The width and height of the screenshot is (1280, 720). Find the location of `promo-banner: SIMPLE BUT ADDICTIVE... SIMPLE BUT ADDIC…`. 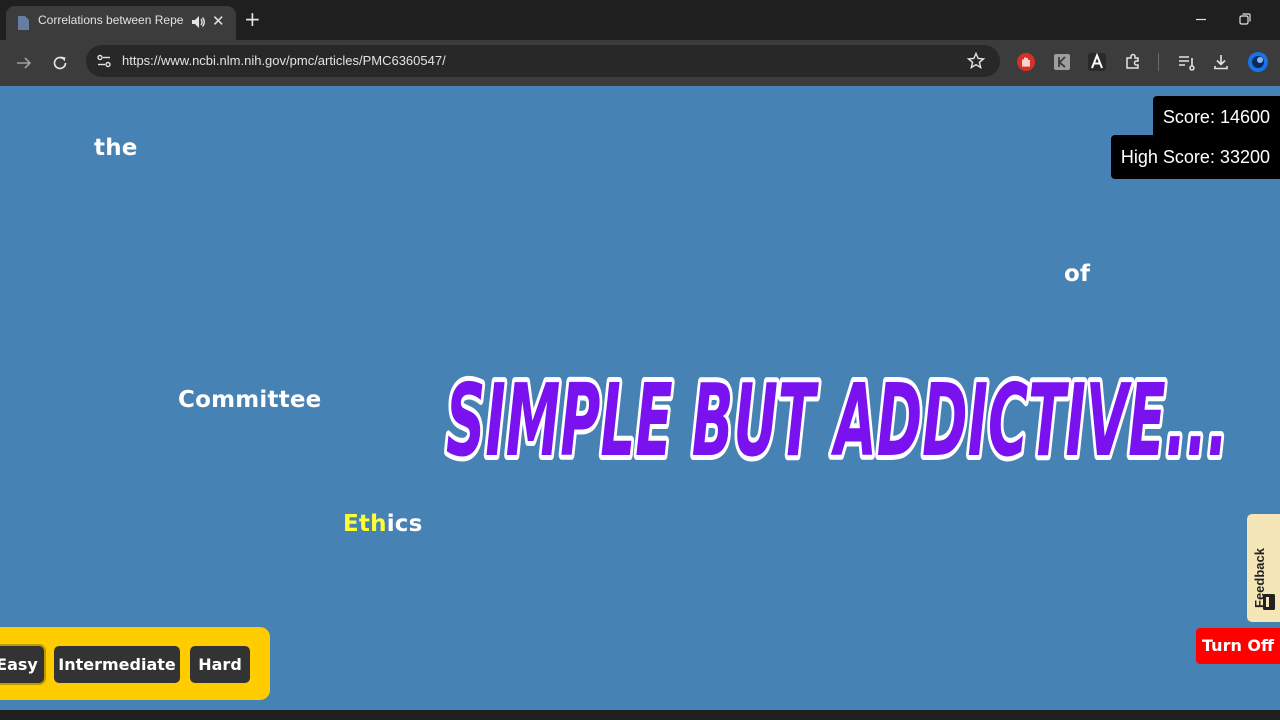

promo-banner: SIMPLE BUT ADDICTIVE... SIMPLE BUT ADDIC… is located at coordinates (837, 418).